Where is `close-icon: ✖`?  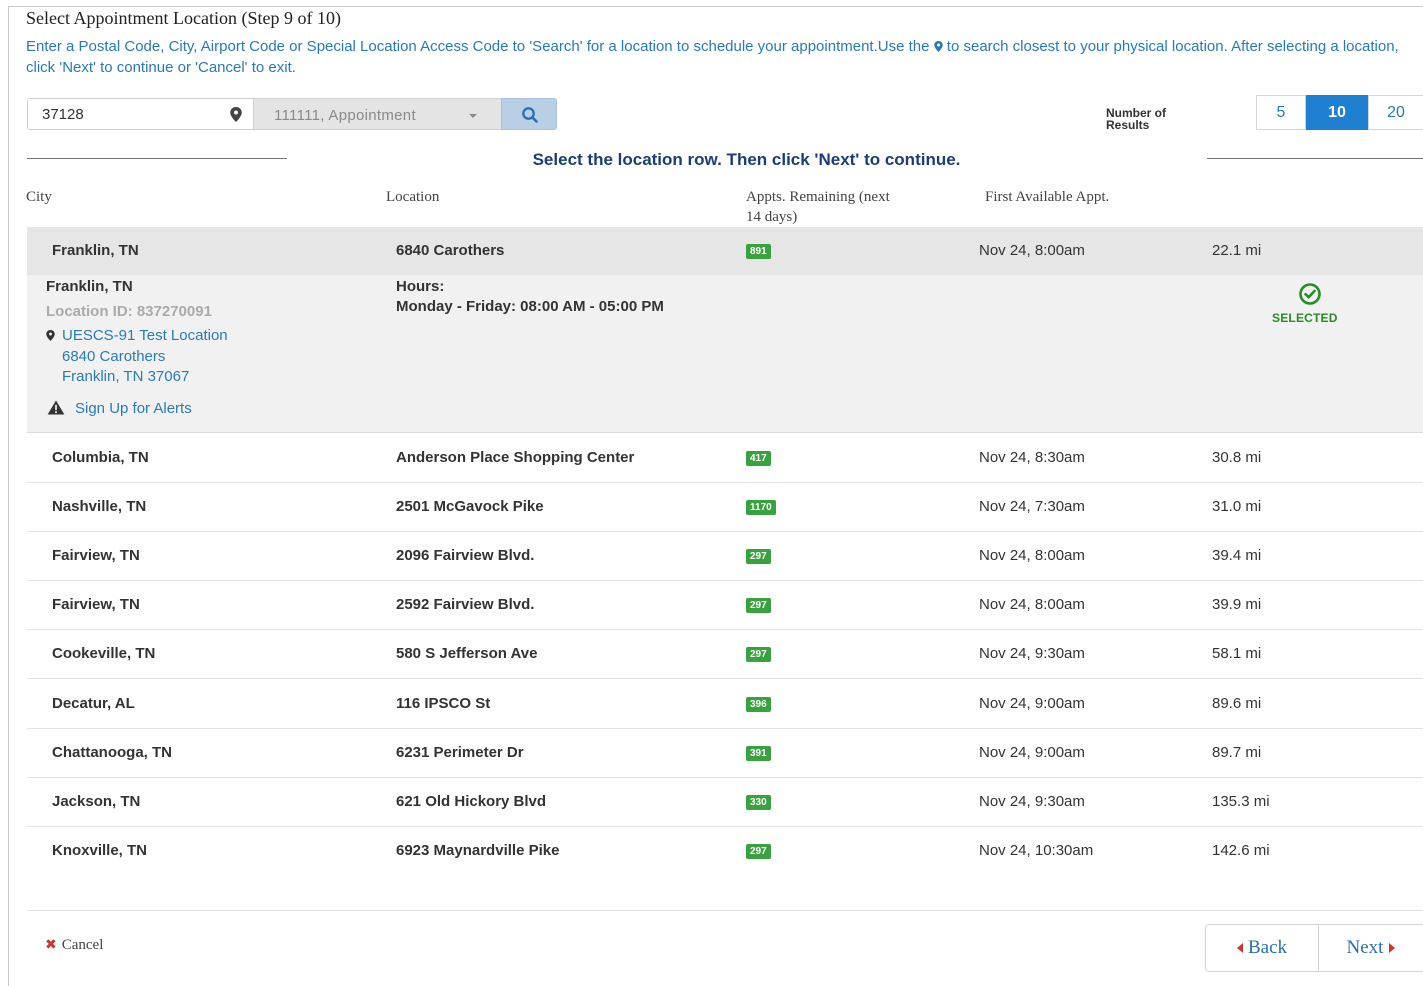 close-icon: ✖ is located at coordinates (51, 945).